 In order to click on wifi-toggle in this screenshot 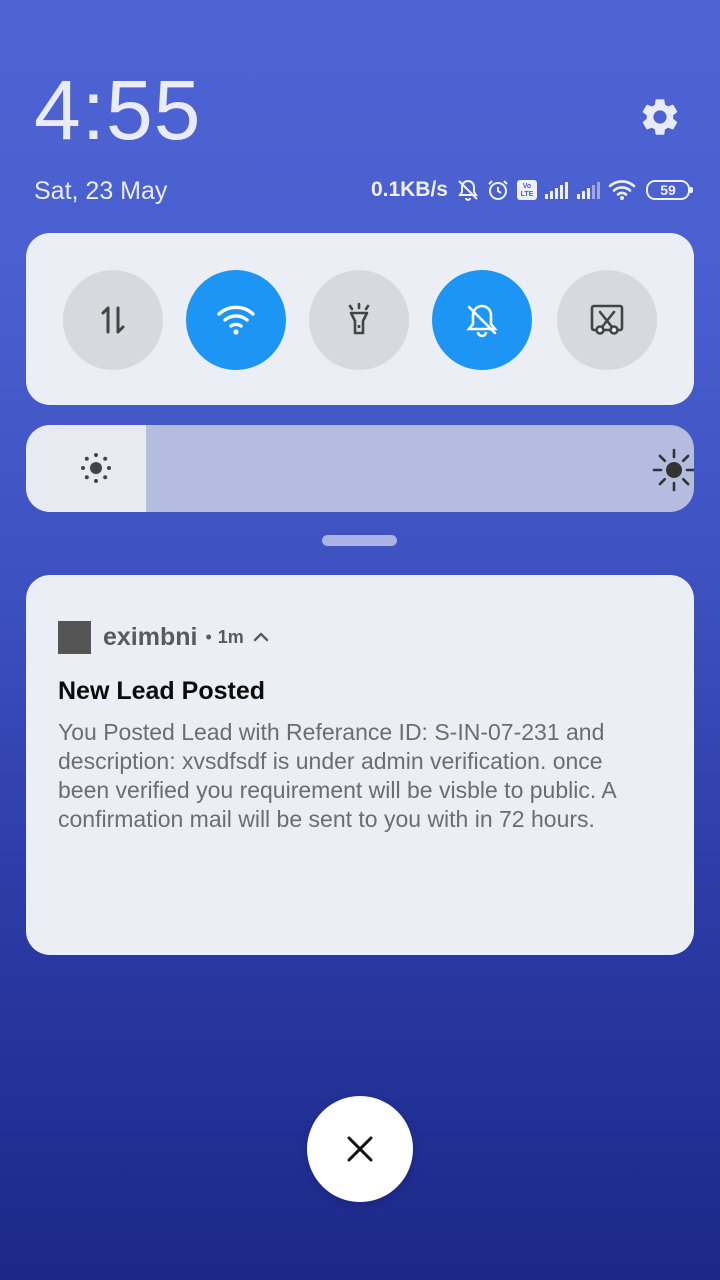, I will do `click(236, 320)`.